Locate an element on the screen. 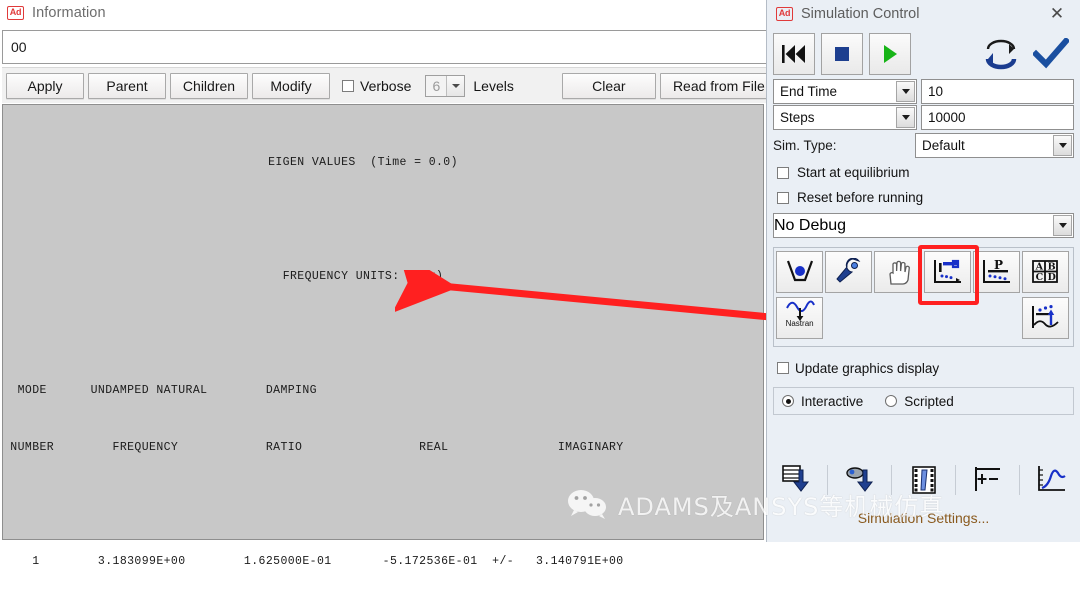 The image size is (1080, 609). modify-button: Modify is located at coordinates (291, 85).